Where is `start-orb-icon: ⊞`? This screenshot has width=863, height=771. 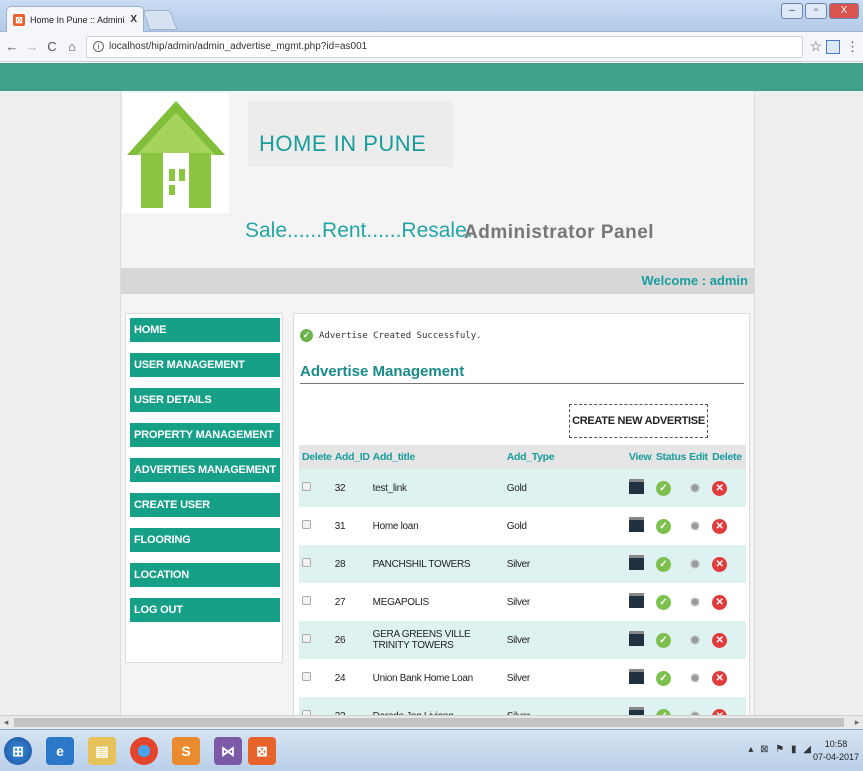 start-orb-icon: ⊞ is located at coordinates (18, 751).